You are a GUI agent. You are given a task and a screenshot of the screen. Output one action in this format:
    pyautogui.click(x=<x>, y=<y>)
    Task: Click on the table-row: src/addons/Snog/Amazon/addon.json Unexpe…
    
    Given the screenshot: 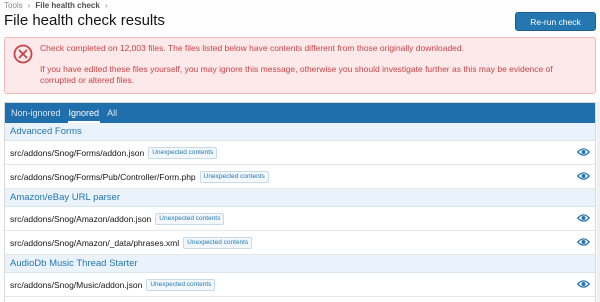 What is the action you would take?
    pyautogui.click(x=300, y=219)
    